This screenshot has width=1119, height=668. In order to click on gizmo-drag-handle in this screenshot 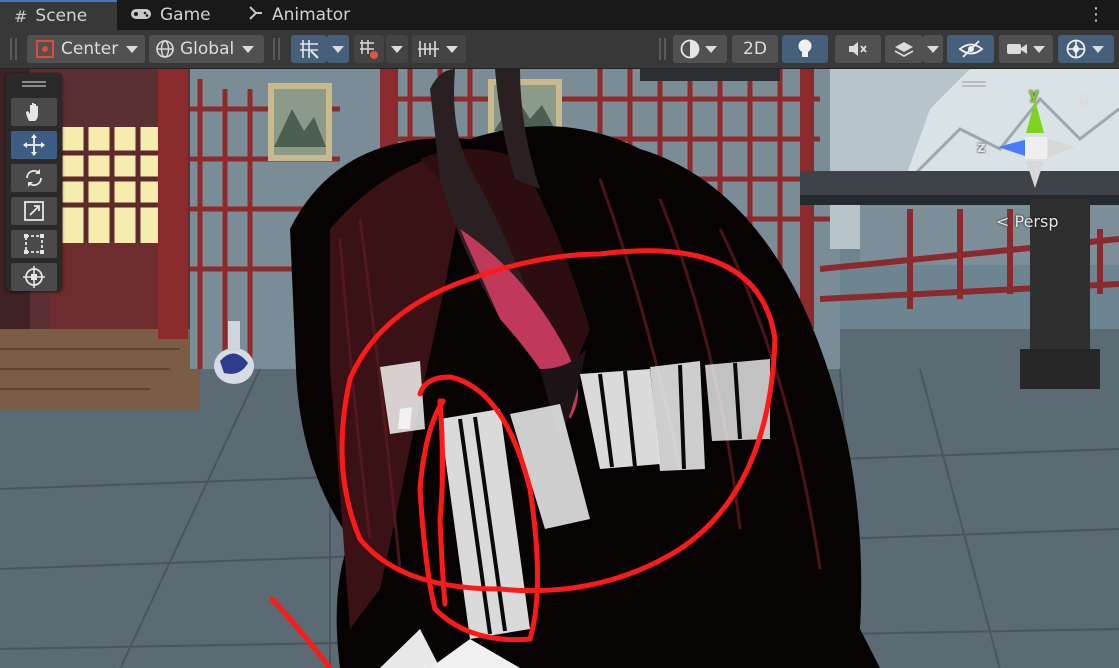, I will do `click(974, 82)`.